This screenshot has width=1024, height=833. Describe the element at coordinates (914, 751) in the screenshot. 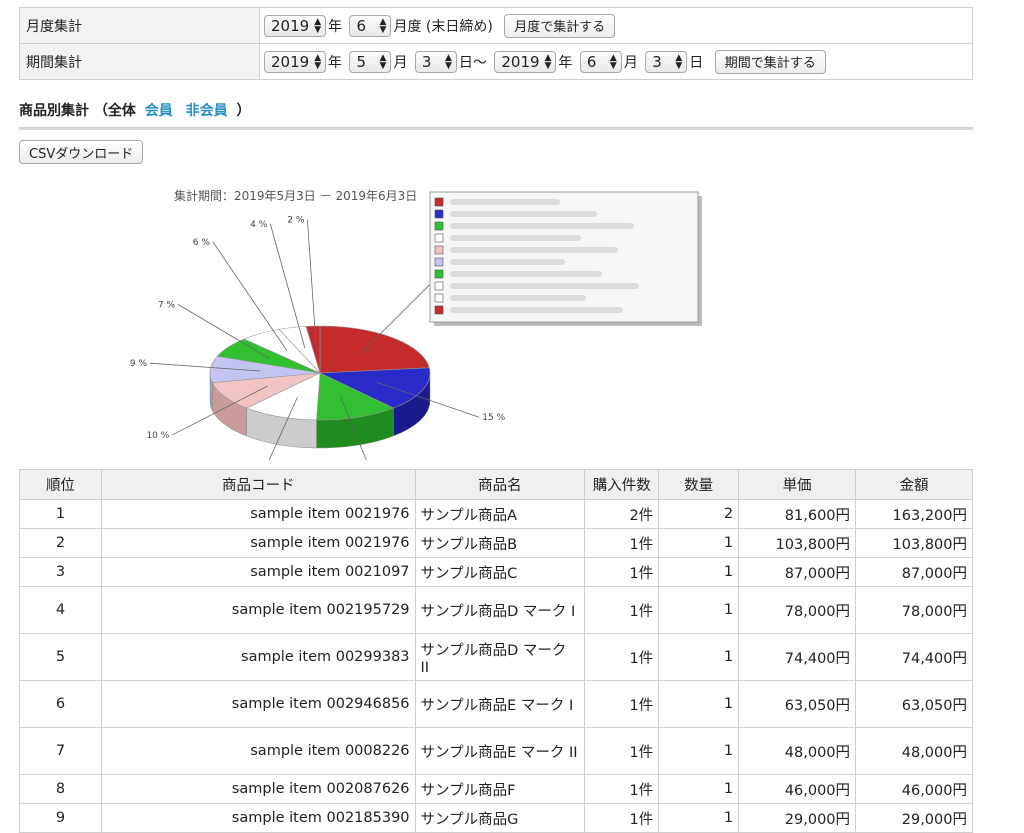

I see `cell-total: 48,000円` at that location.